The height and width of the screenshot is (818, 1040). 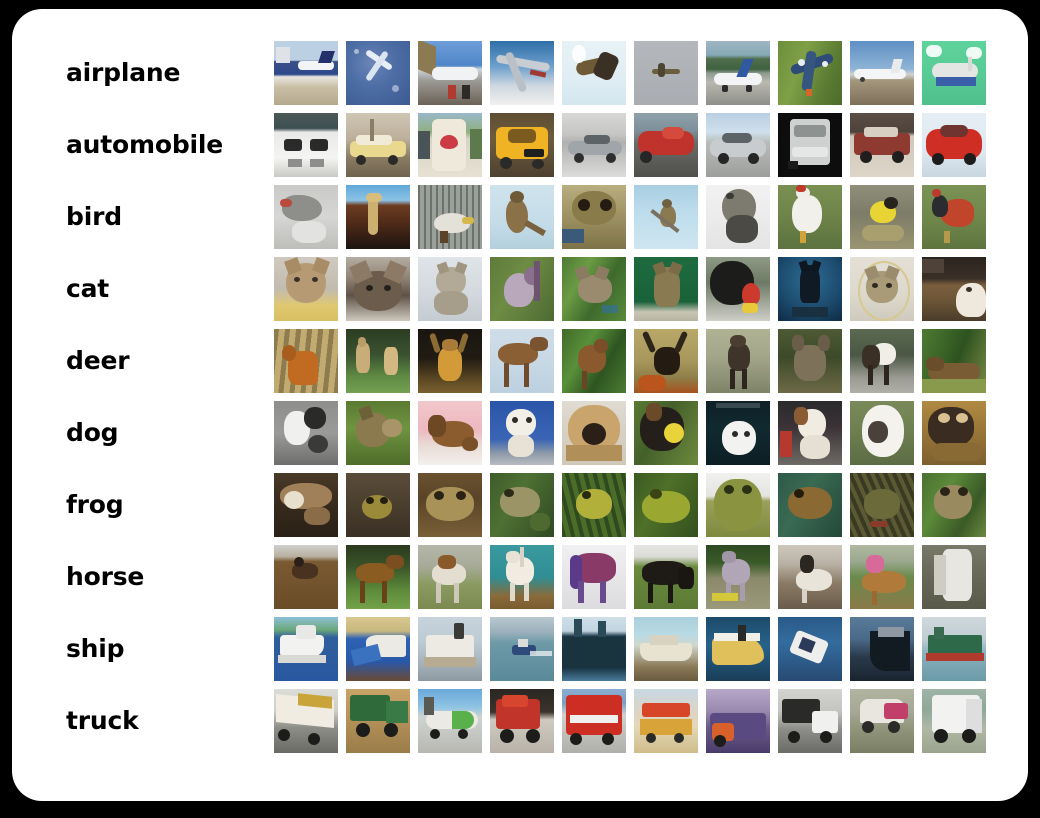 I want to click on class-row: airplane, so click(x=520, y=73).